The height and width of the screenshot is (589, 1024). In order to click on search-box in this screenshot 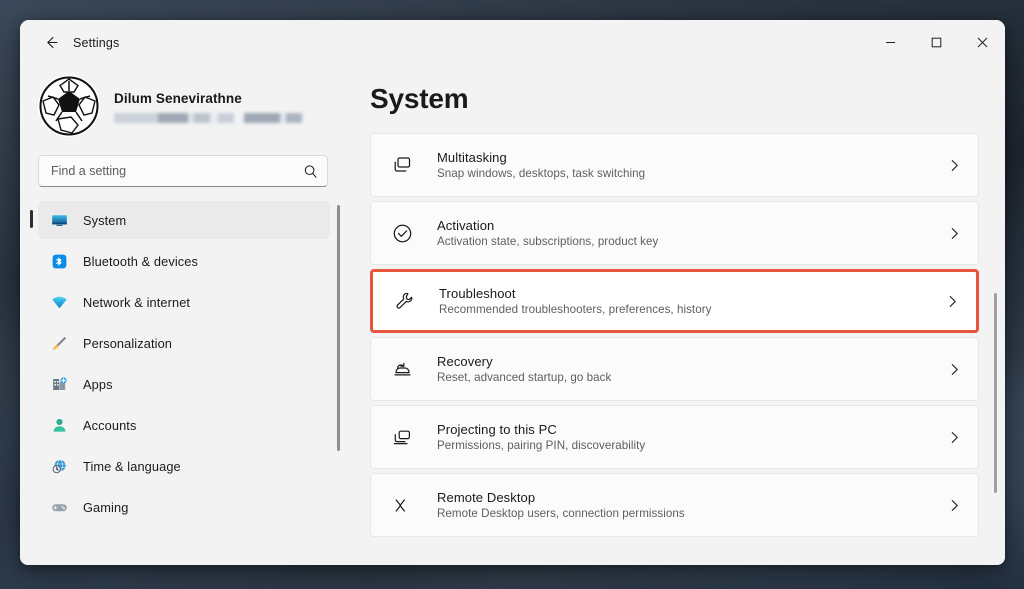, I will do `click(183, 171)`.